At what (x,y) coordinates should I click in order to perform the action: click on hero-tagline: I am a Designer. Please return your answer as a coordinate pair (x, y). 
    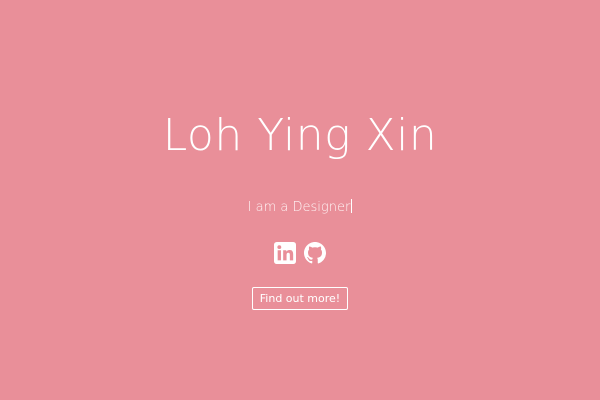
    Looking at the image, I should click on (300, 208).